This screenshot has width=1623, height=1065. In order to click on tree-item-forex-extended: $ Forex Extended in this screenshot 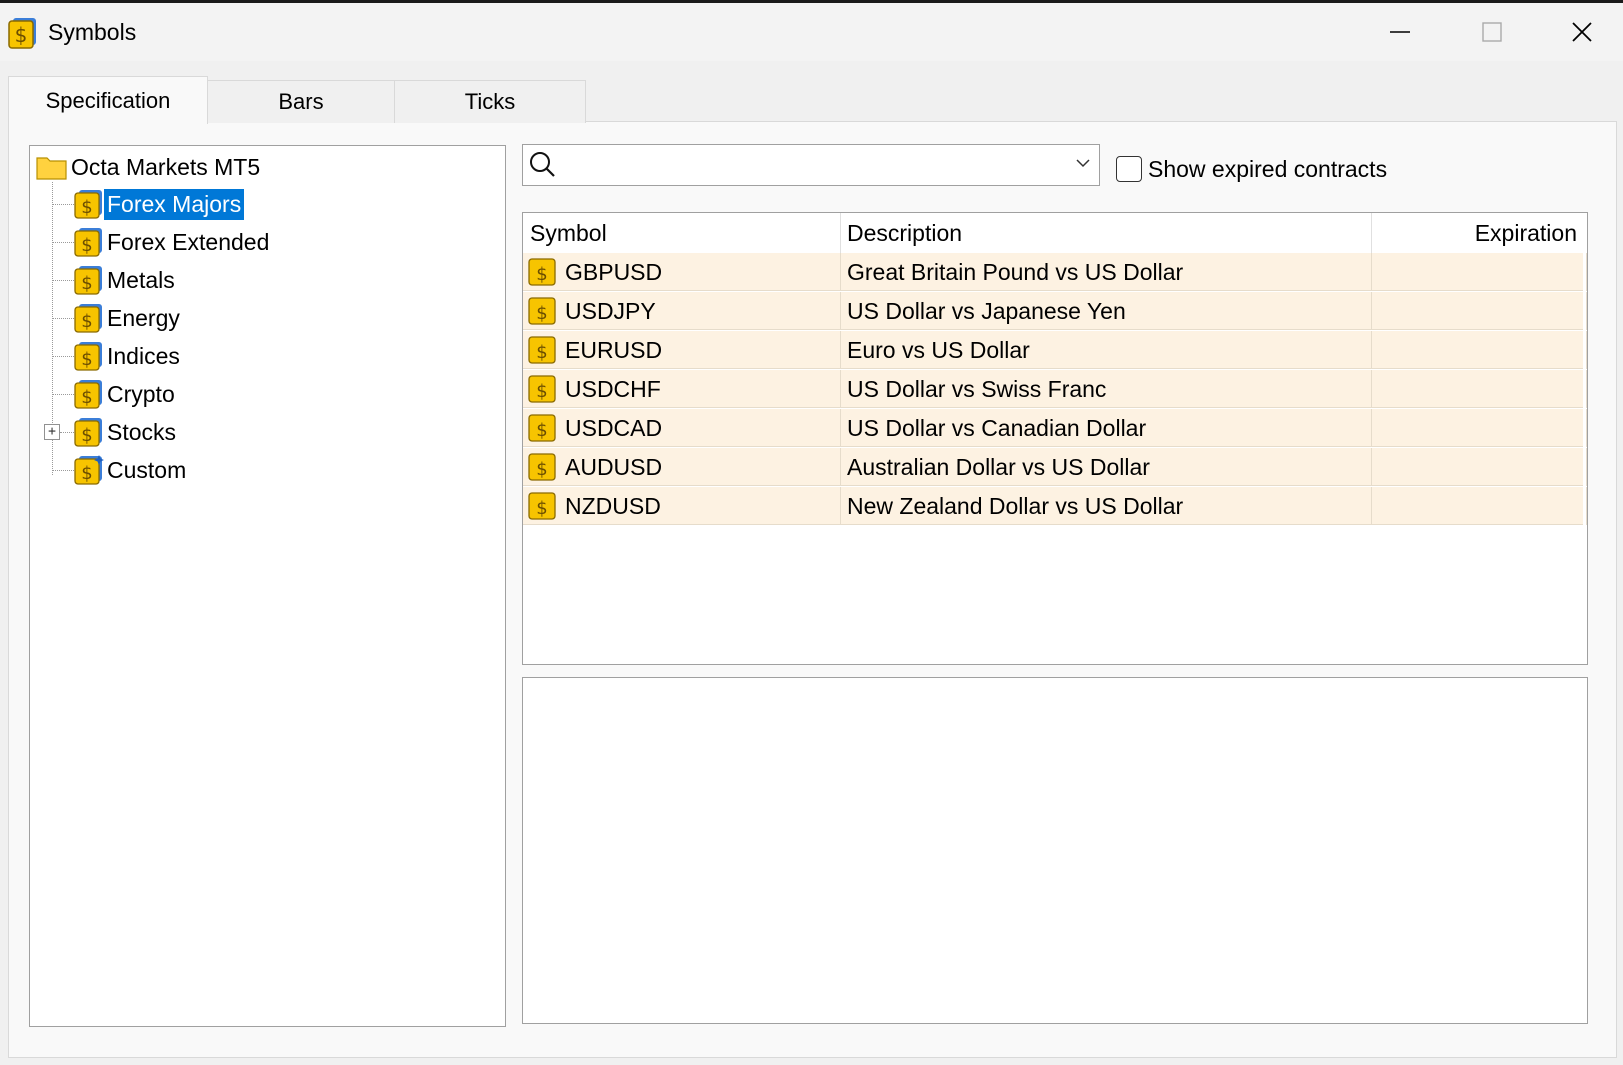, I will do `click(173, 242)`.